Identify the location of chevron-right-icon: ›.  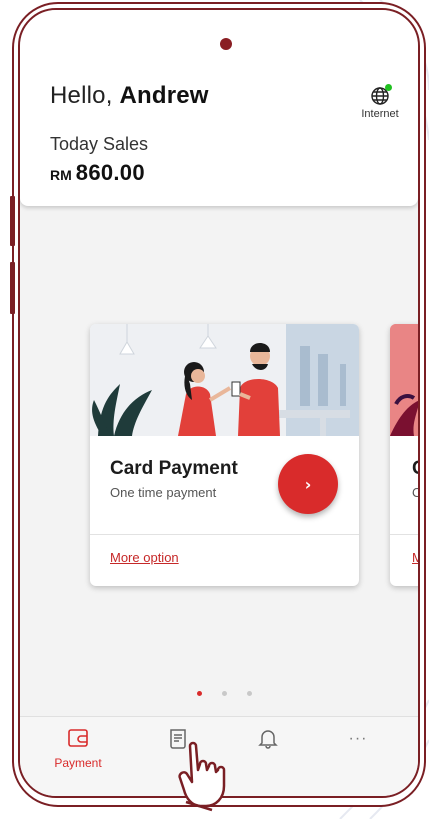
(308, 484).